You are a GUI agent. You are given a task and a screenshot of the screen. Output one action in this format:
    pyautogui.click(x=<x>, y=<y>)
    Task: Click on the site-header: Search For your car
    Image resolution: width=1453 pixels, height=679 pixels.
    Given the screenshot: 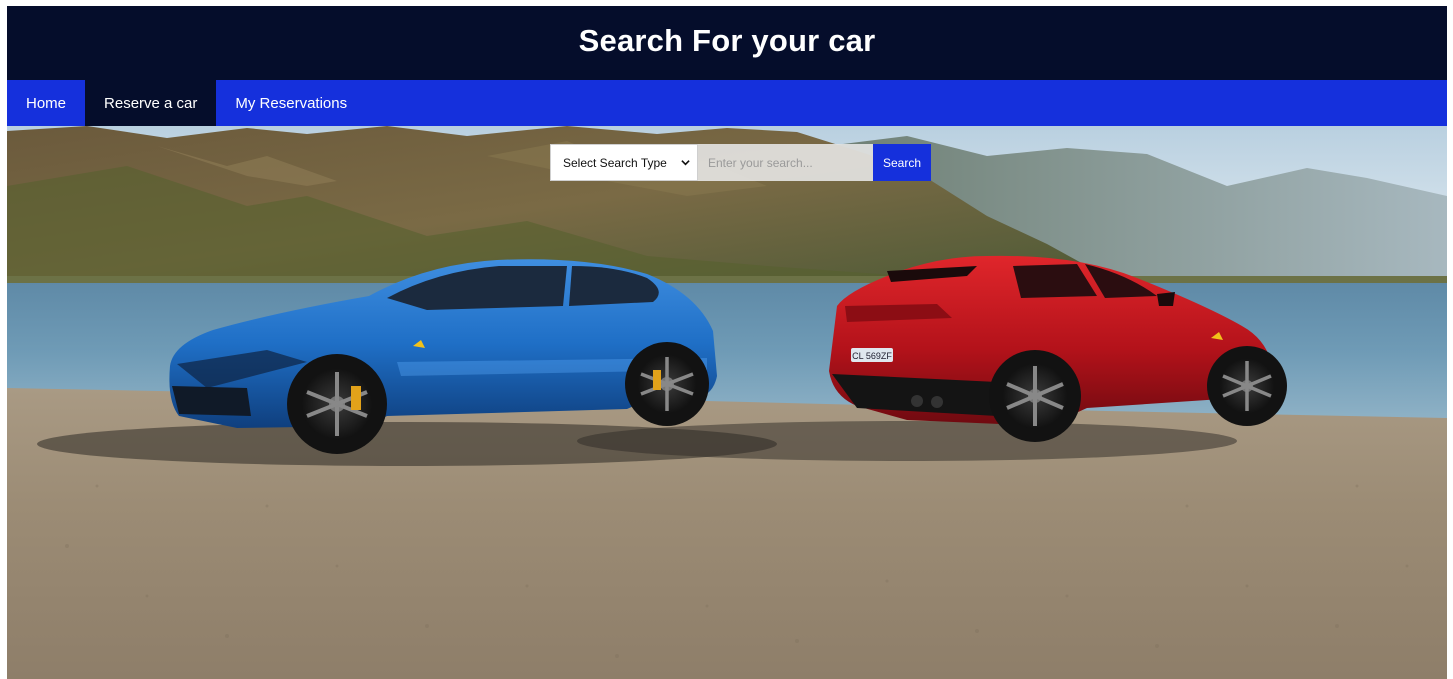 What is the action you would take?
    pyautogui.click(x=727, y=43)
    